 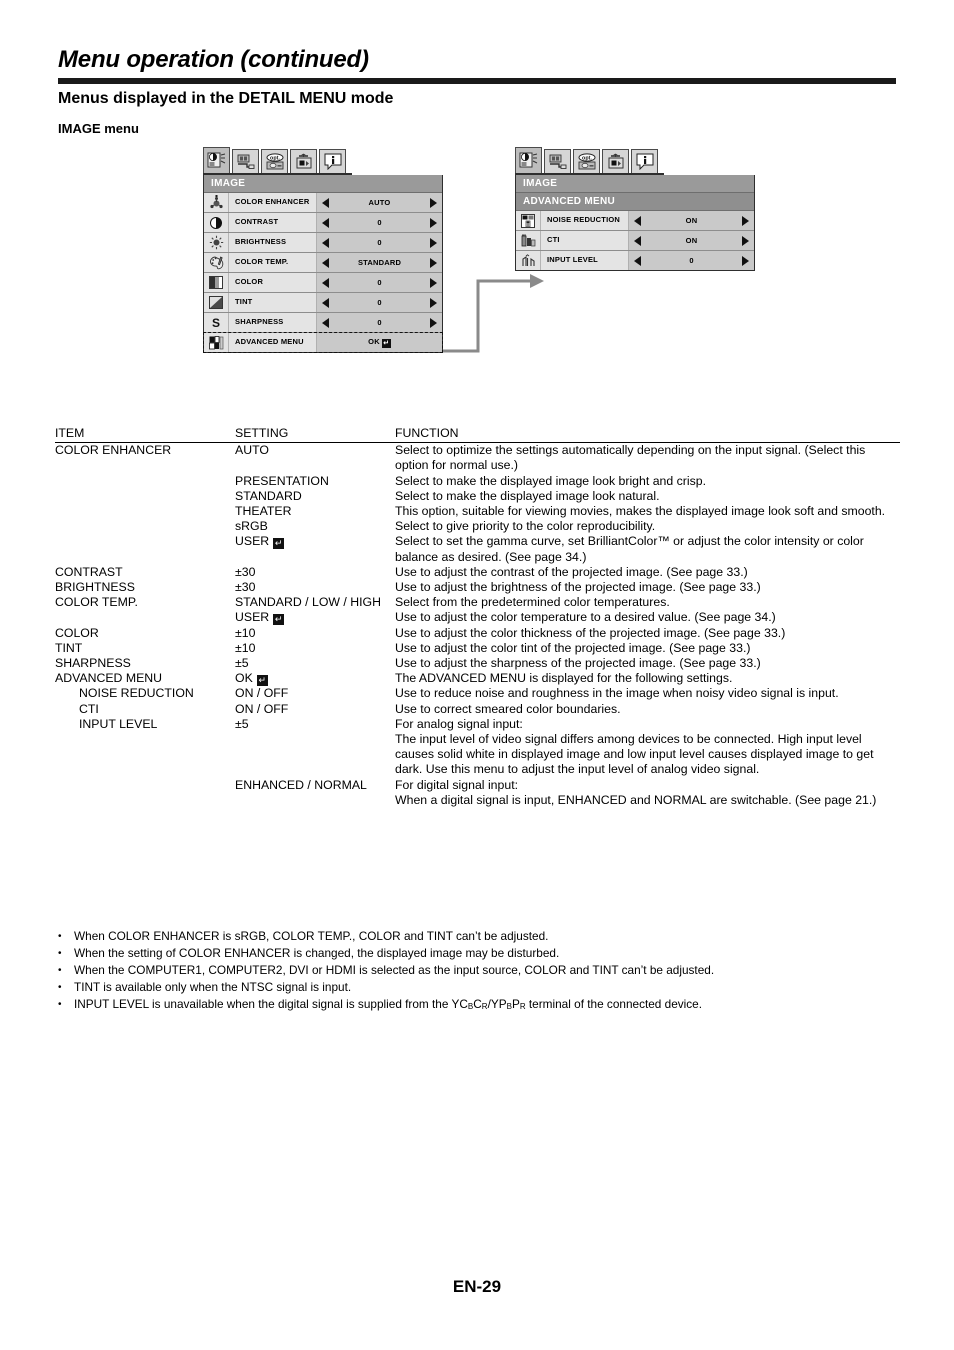 I want to click on osd-row-brightness: BRIGHTNESS 0, so click(x=323, y=243).